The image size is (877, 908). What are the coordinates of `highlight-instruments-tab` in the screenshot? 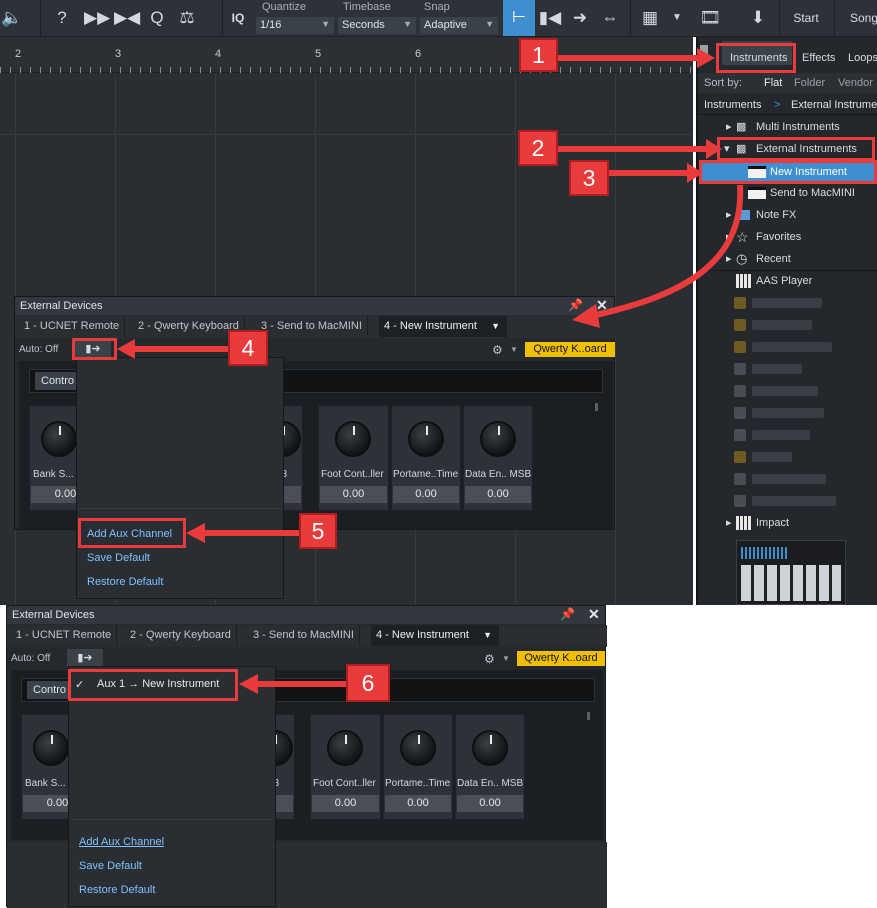 It's located at (756, 58).